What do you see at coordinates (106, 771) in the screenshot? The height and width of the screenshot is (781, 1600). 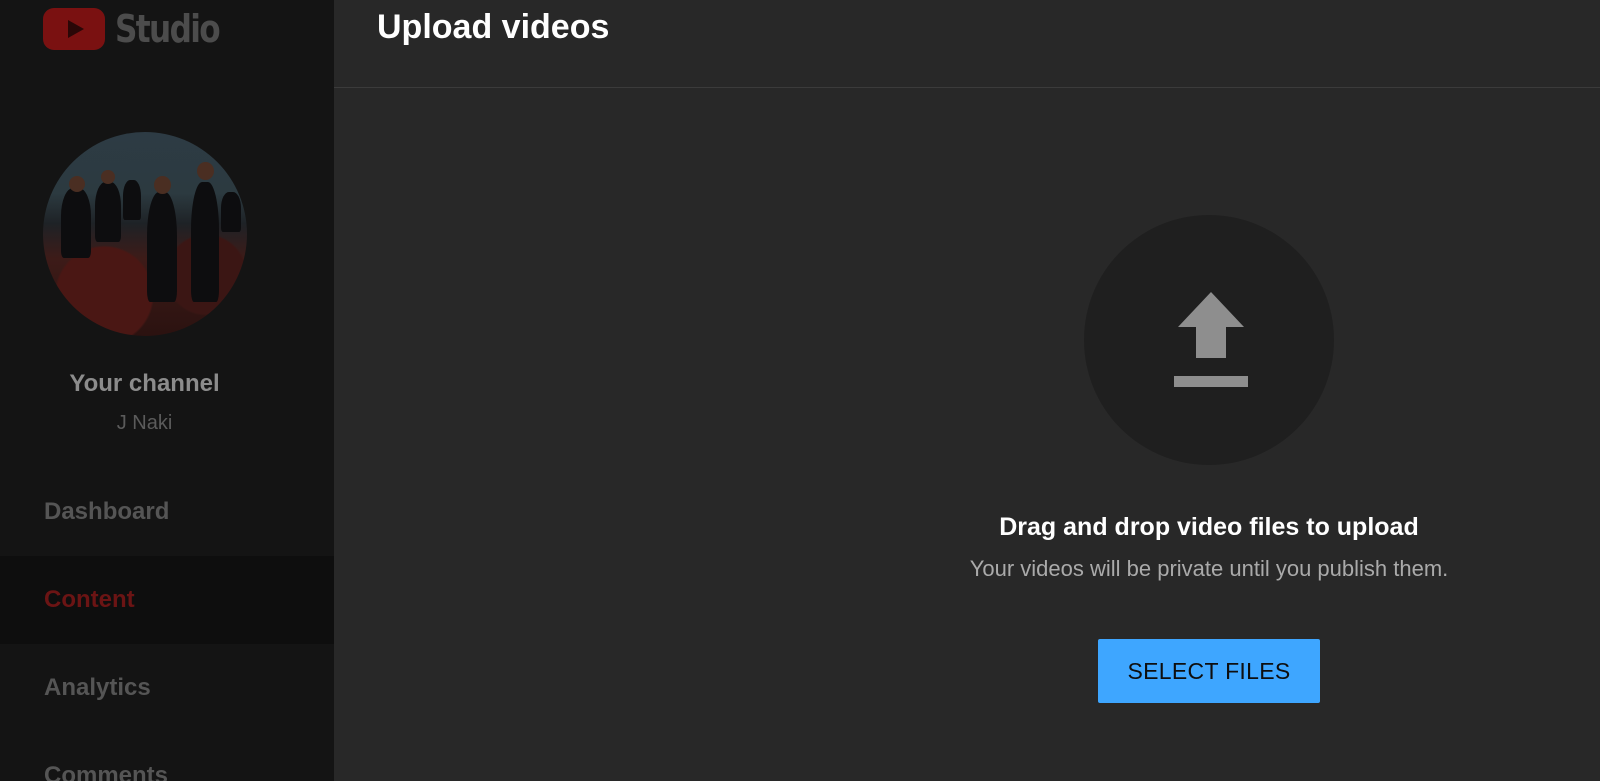 I see `sidebar-item-label: Comments` at bounding box center [106, 771].